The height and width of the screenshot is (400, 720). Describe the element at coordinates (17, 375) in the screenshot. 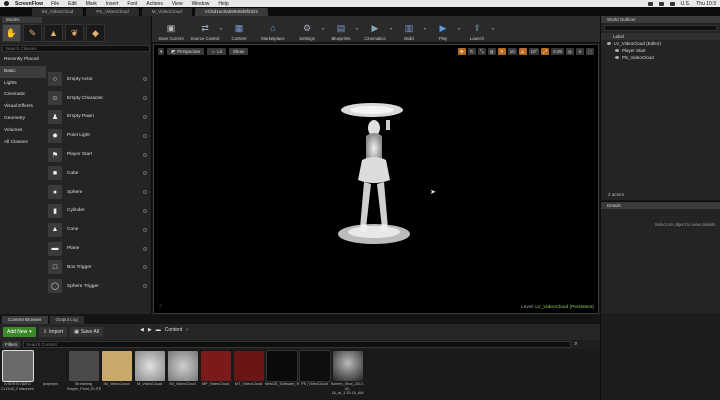

I see `asset-tile: IVSERS/VIDEO CLOUD_Fullscreen` at that location.